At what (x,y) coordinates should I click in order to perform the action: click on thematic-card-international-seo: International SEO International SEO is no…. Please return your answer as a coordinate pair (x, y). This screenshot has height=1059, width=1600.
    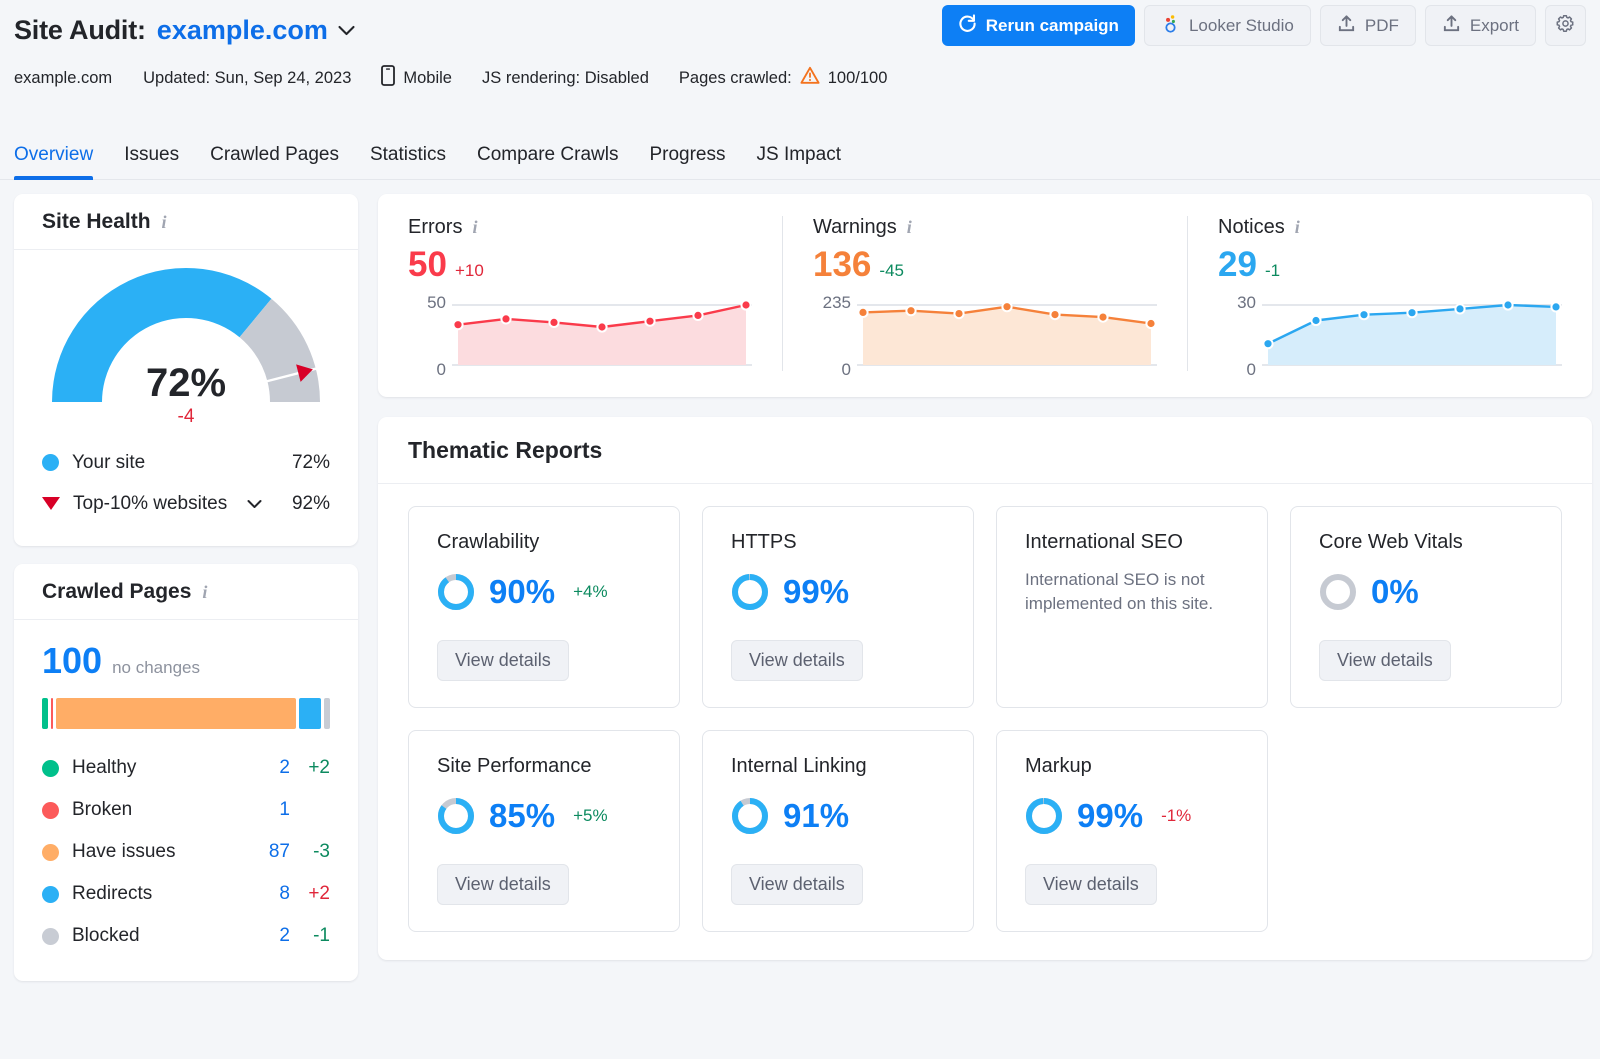
    Looking at the image, I should click on (1132, 607).